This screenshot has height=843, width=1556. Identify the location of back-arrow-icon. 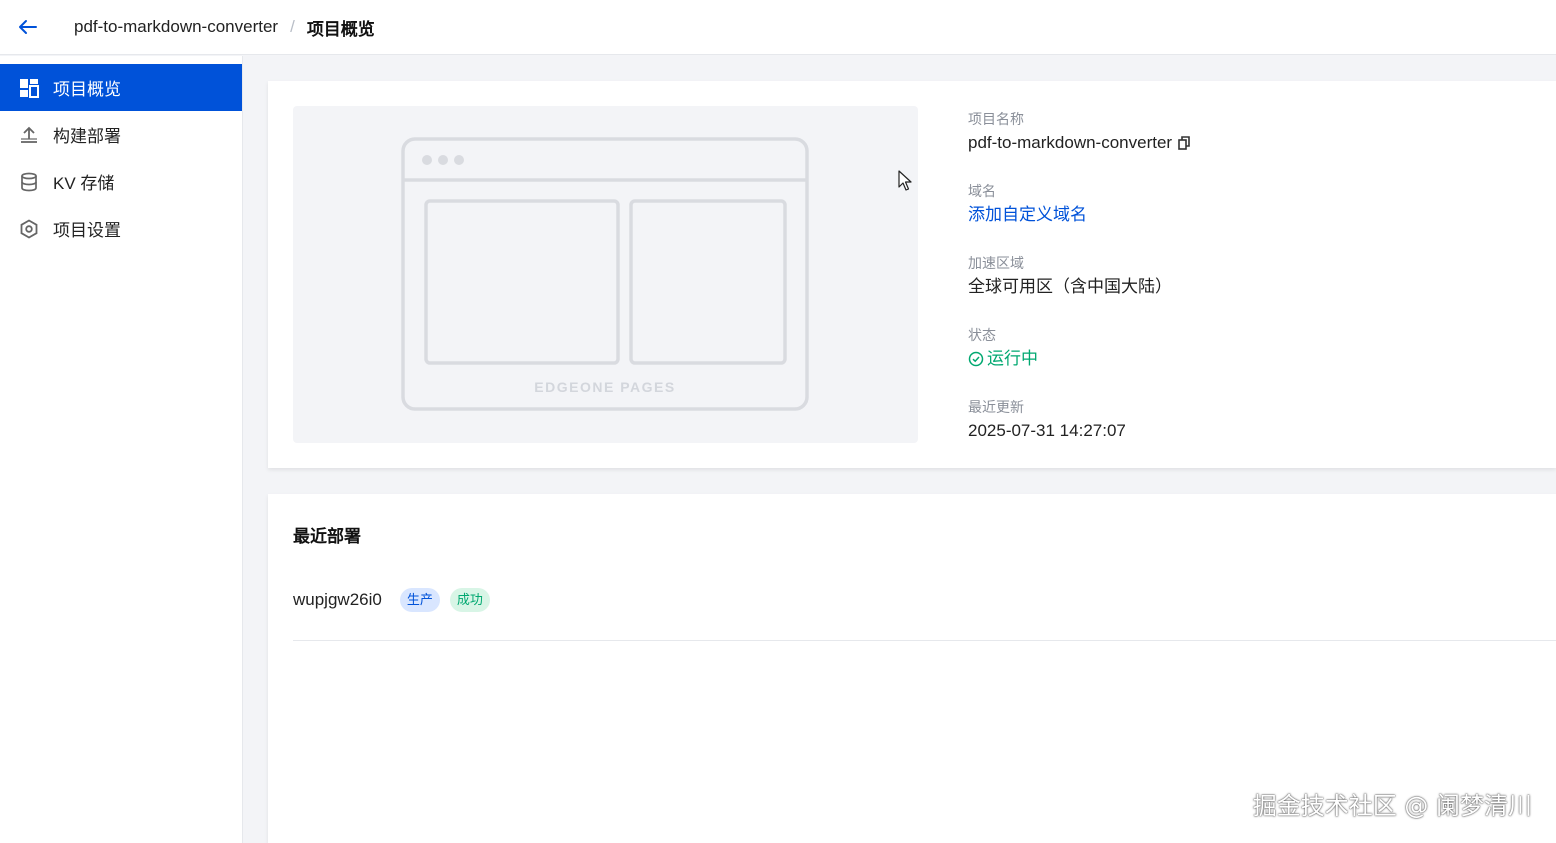
(28, 27).